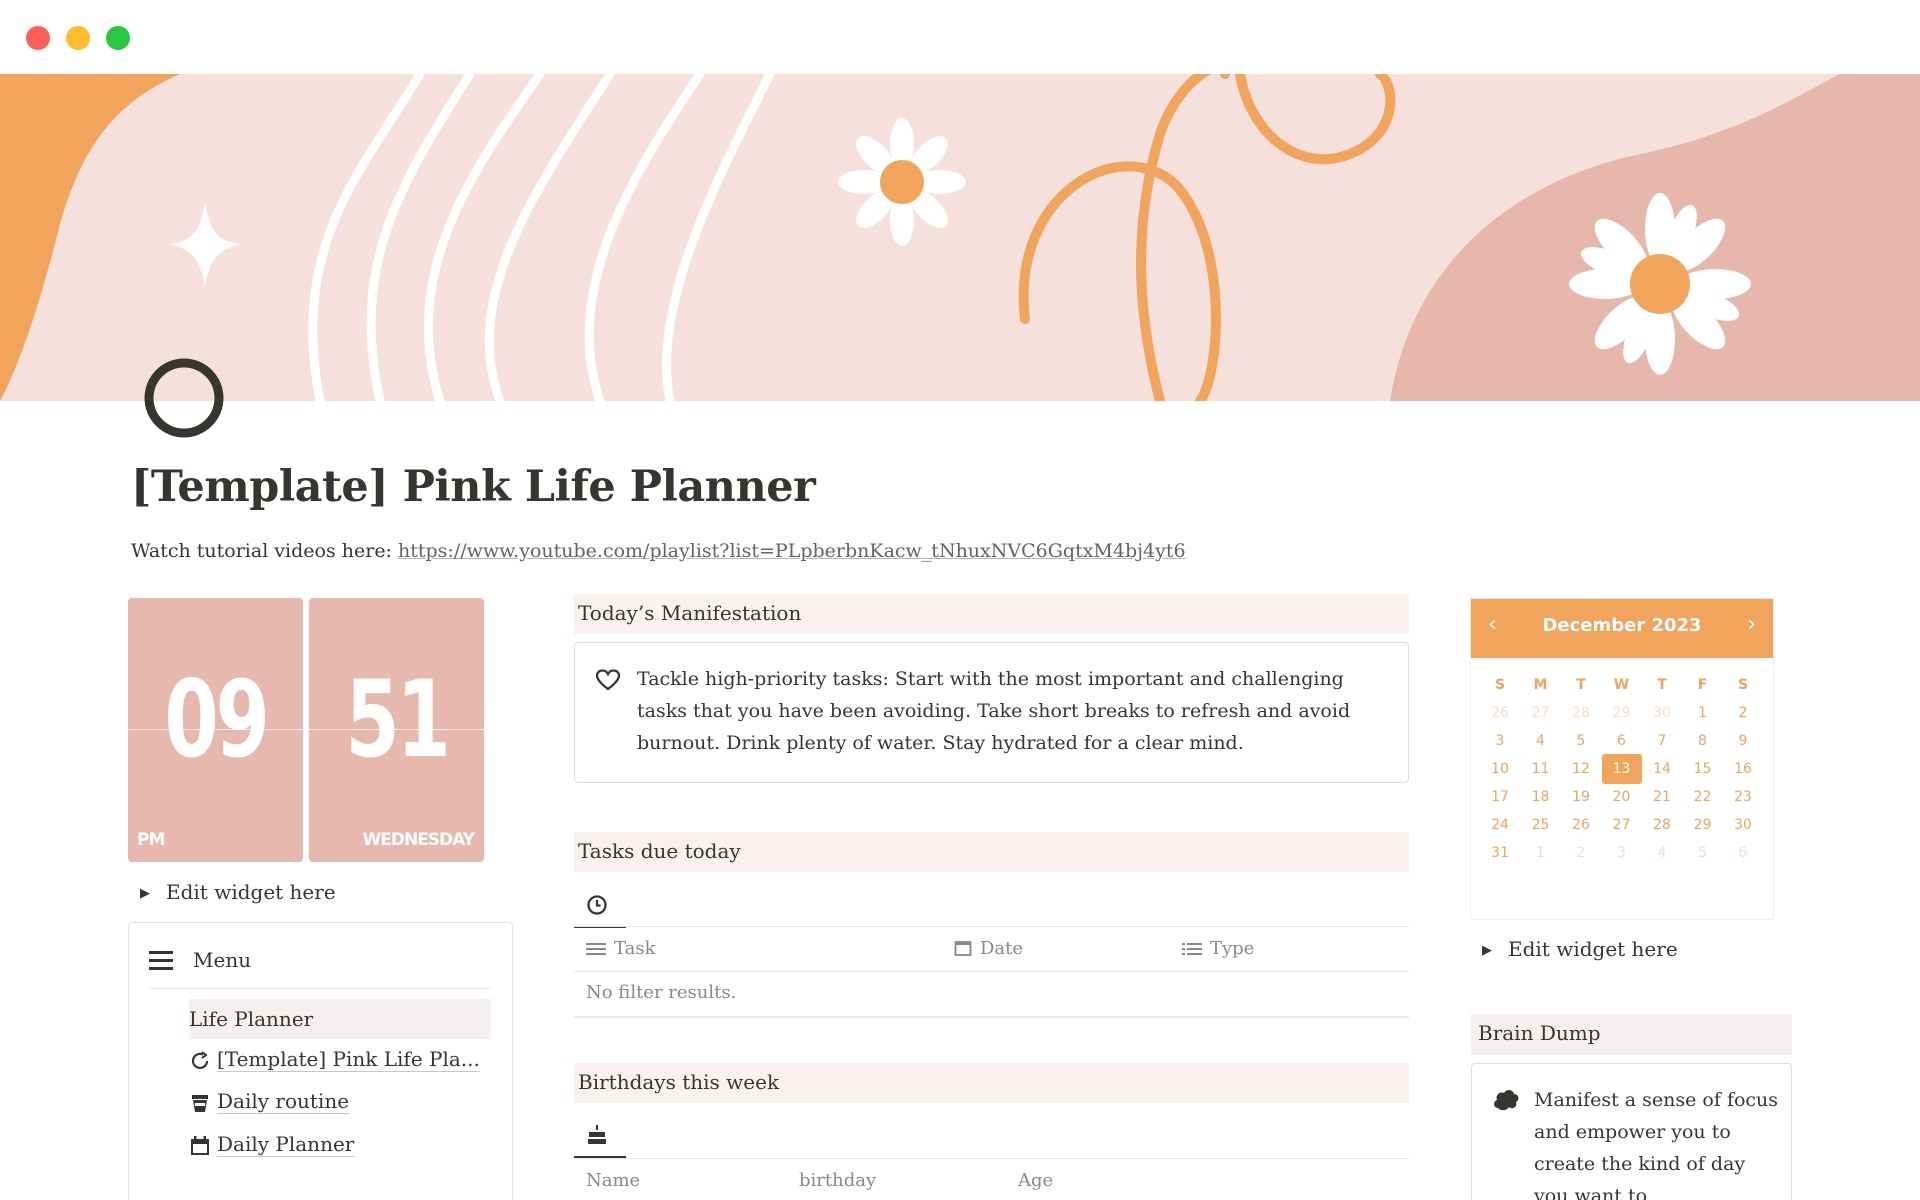  I want to click on calendar-today-cell: 13, so click(1621, 769).